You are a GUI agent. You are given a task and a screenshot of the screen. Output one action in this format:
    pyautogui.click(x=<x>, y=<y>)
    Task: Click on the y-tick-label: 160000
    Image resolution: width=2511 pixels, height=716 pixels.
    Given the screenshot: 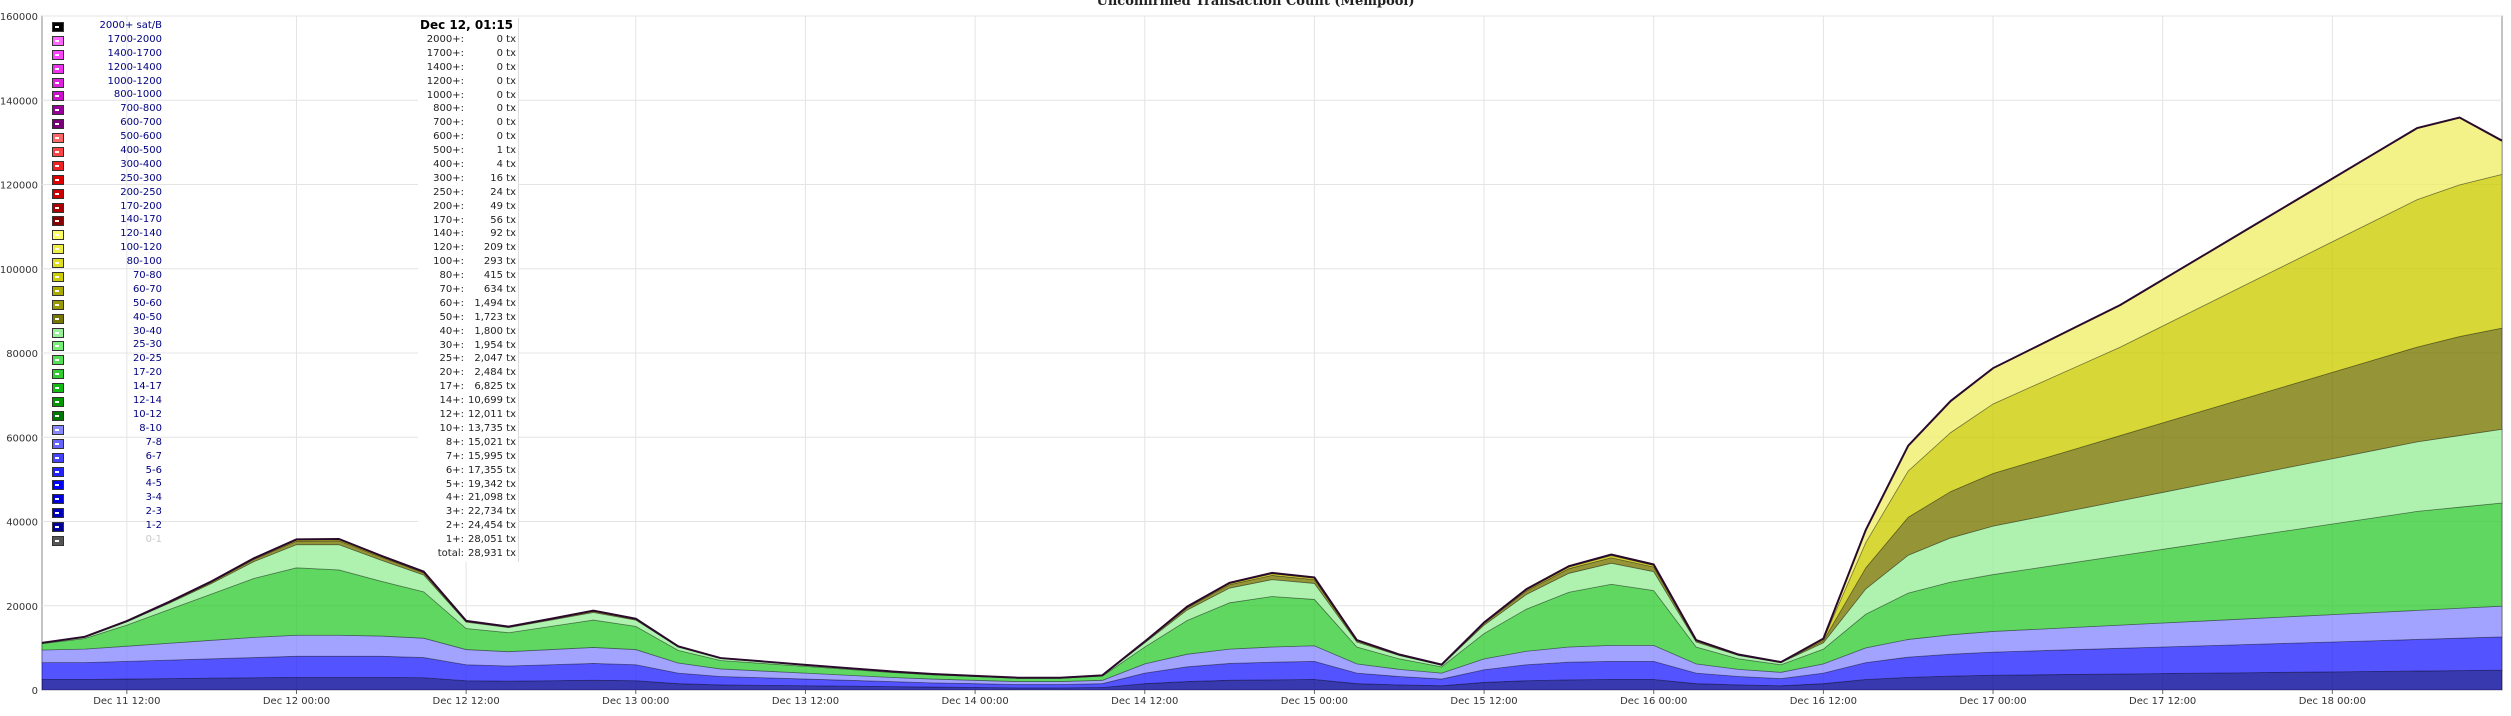 What is the action you would take?
    pyautogui.click(x=19, y=17)
    